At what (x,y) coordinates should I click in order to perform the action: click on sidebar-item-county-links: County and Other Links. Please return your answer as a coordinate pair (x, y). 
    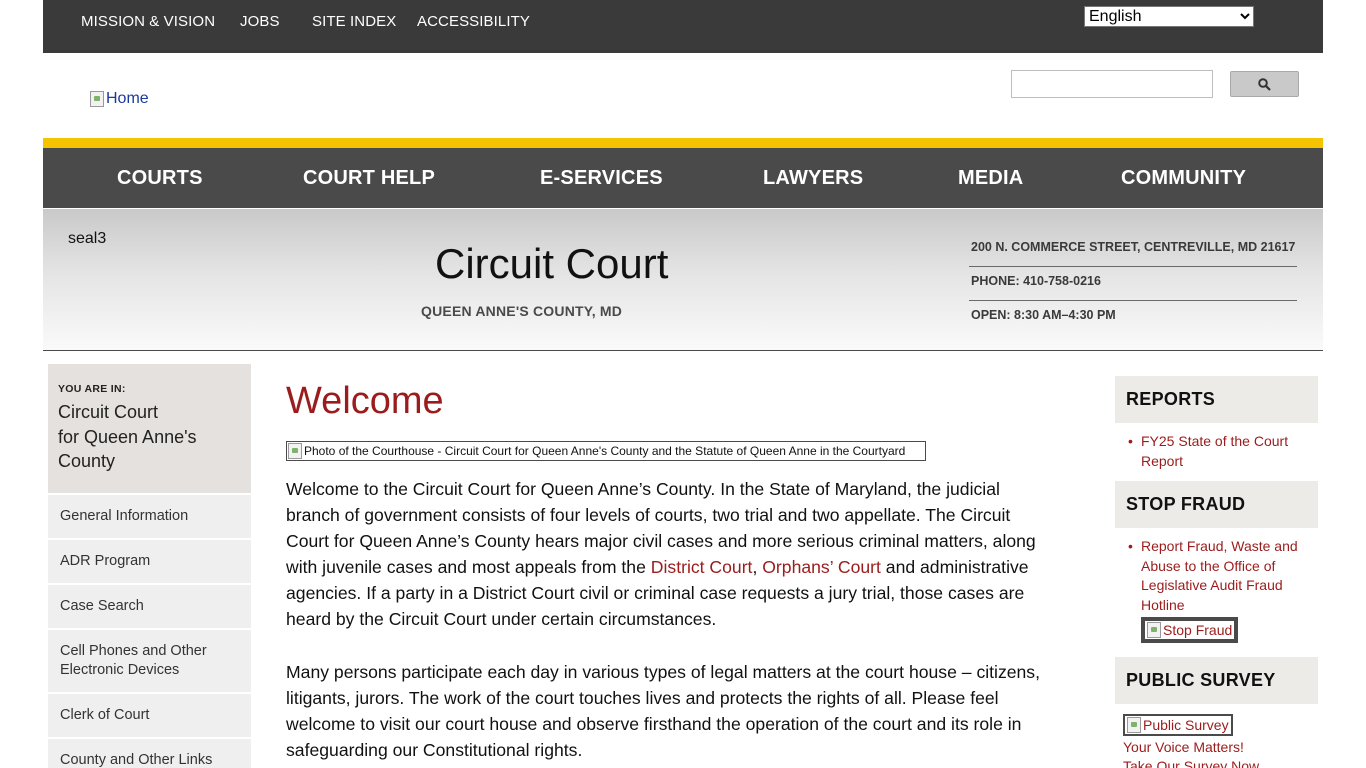
    Looking at the image, I should click on (149, 752).